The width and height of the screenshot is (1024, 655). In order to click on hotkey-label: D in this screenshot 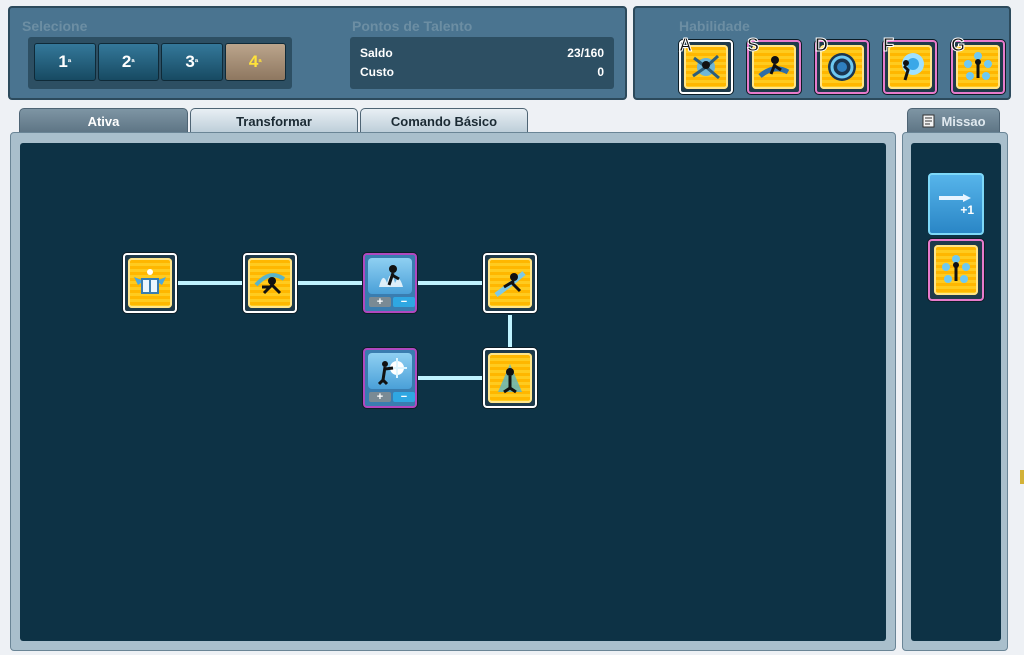, I will do `click(822, 45)`.